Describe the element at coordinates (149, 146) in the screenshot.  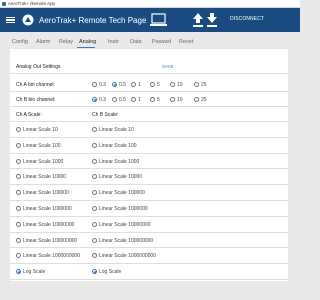
I see `scale-option-row: Linear Scale 100 Linear Scale 100` at that location.